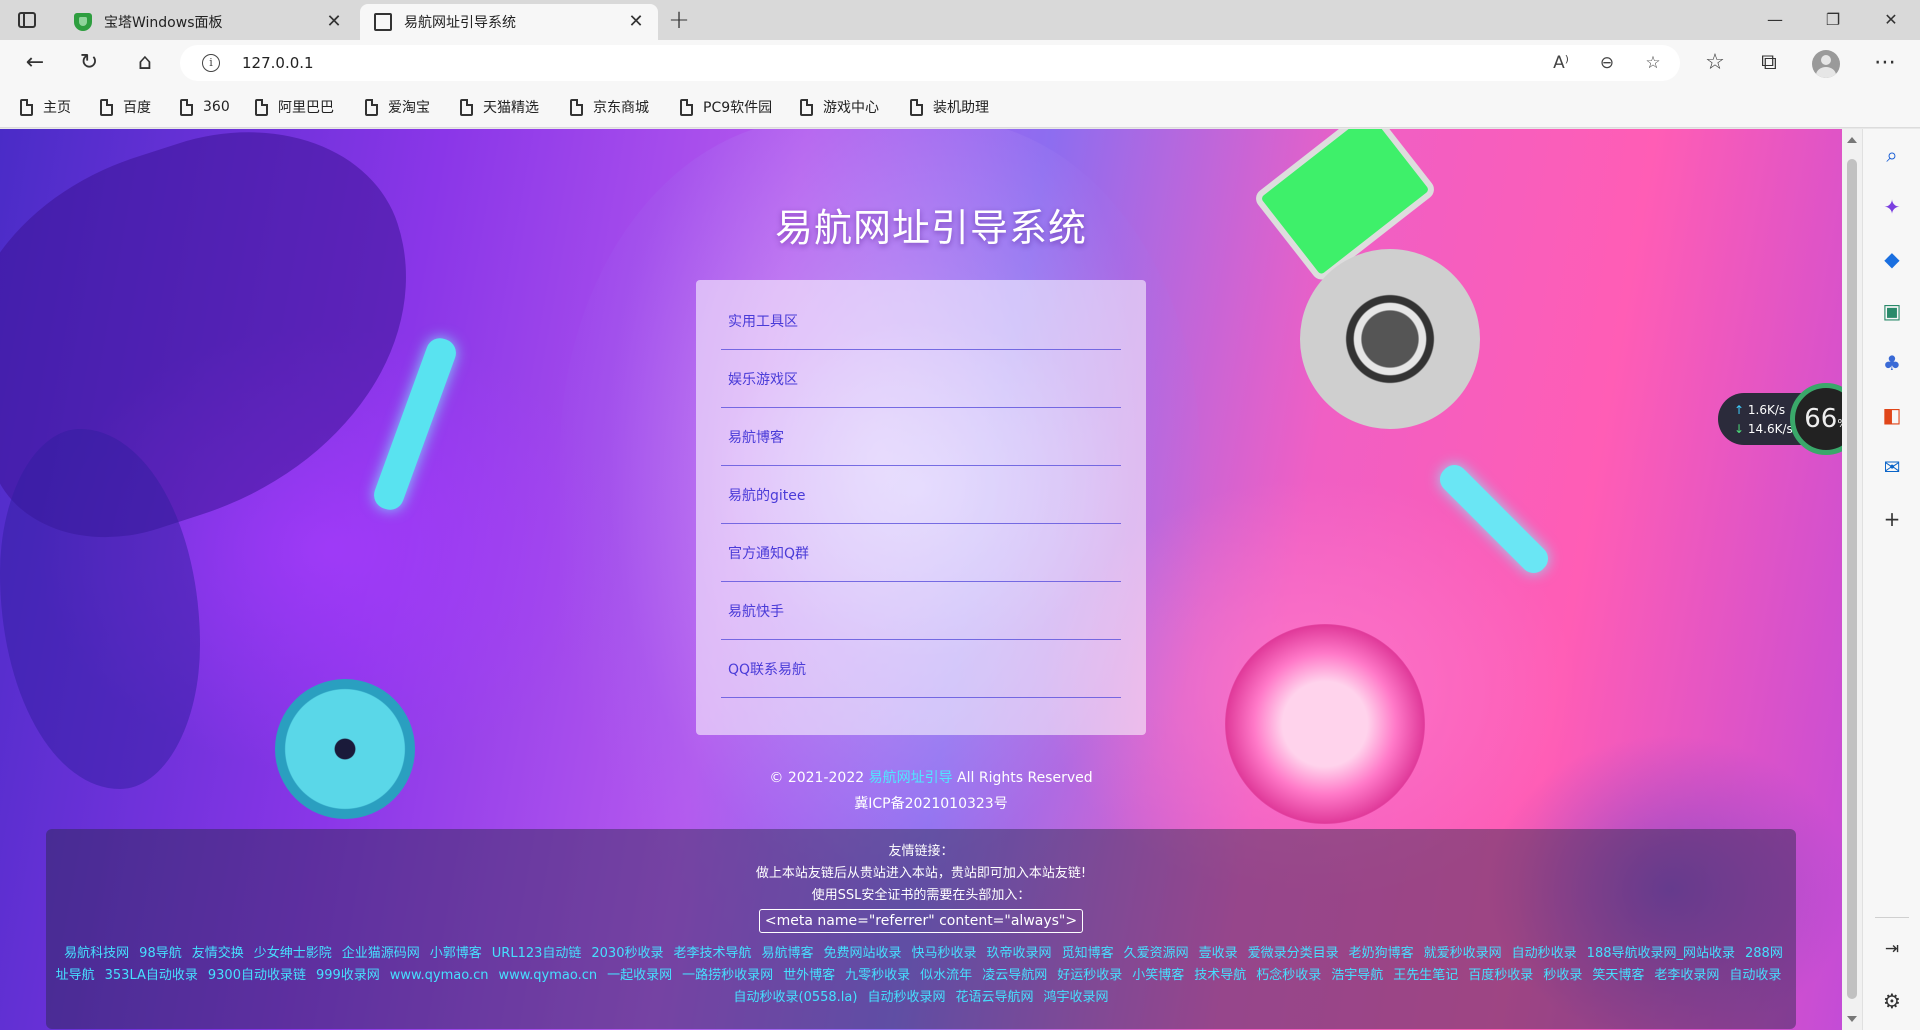  Describe the element at coordinates (499, 107) in the screenshot. I see `bookmark-item: 天猫精选` at that location.